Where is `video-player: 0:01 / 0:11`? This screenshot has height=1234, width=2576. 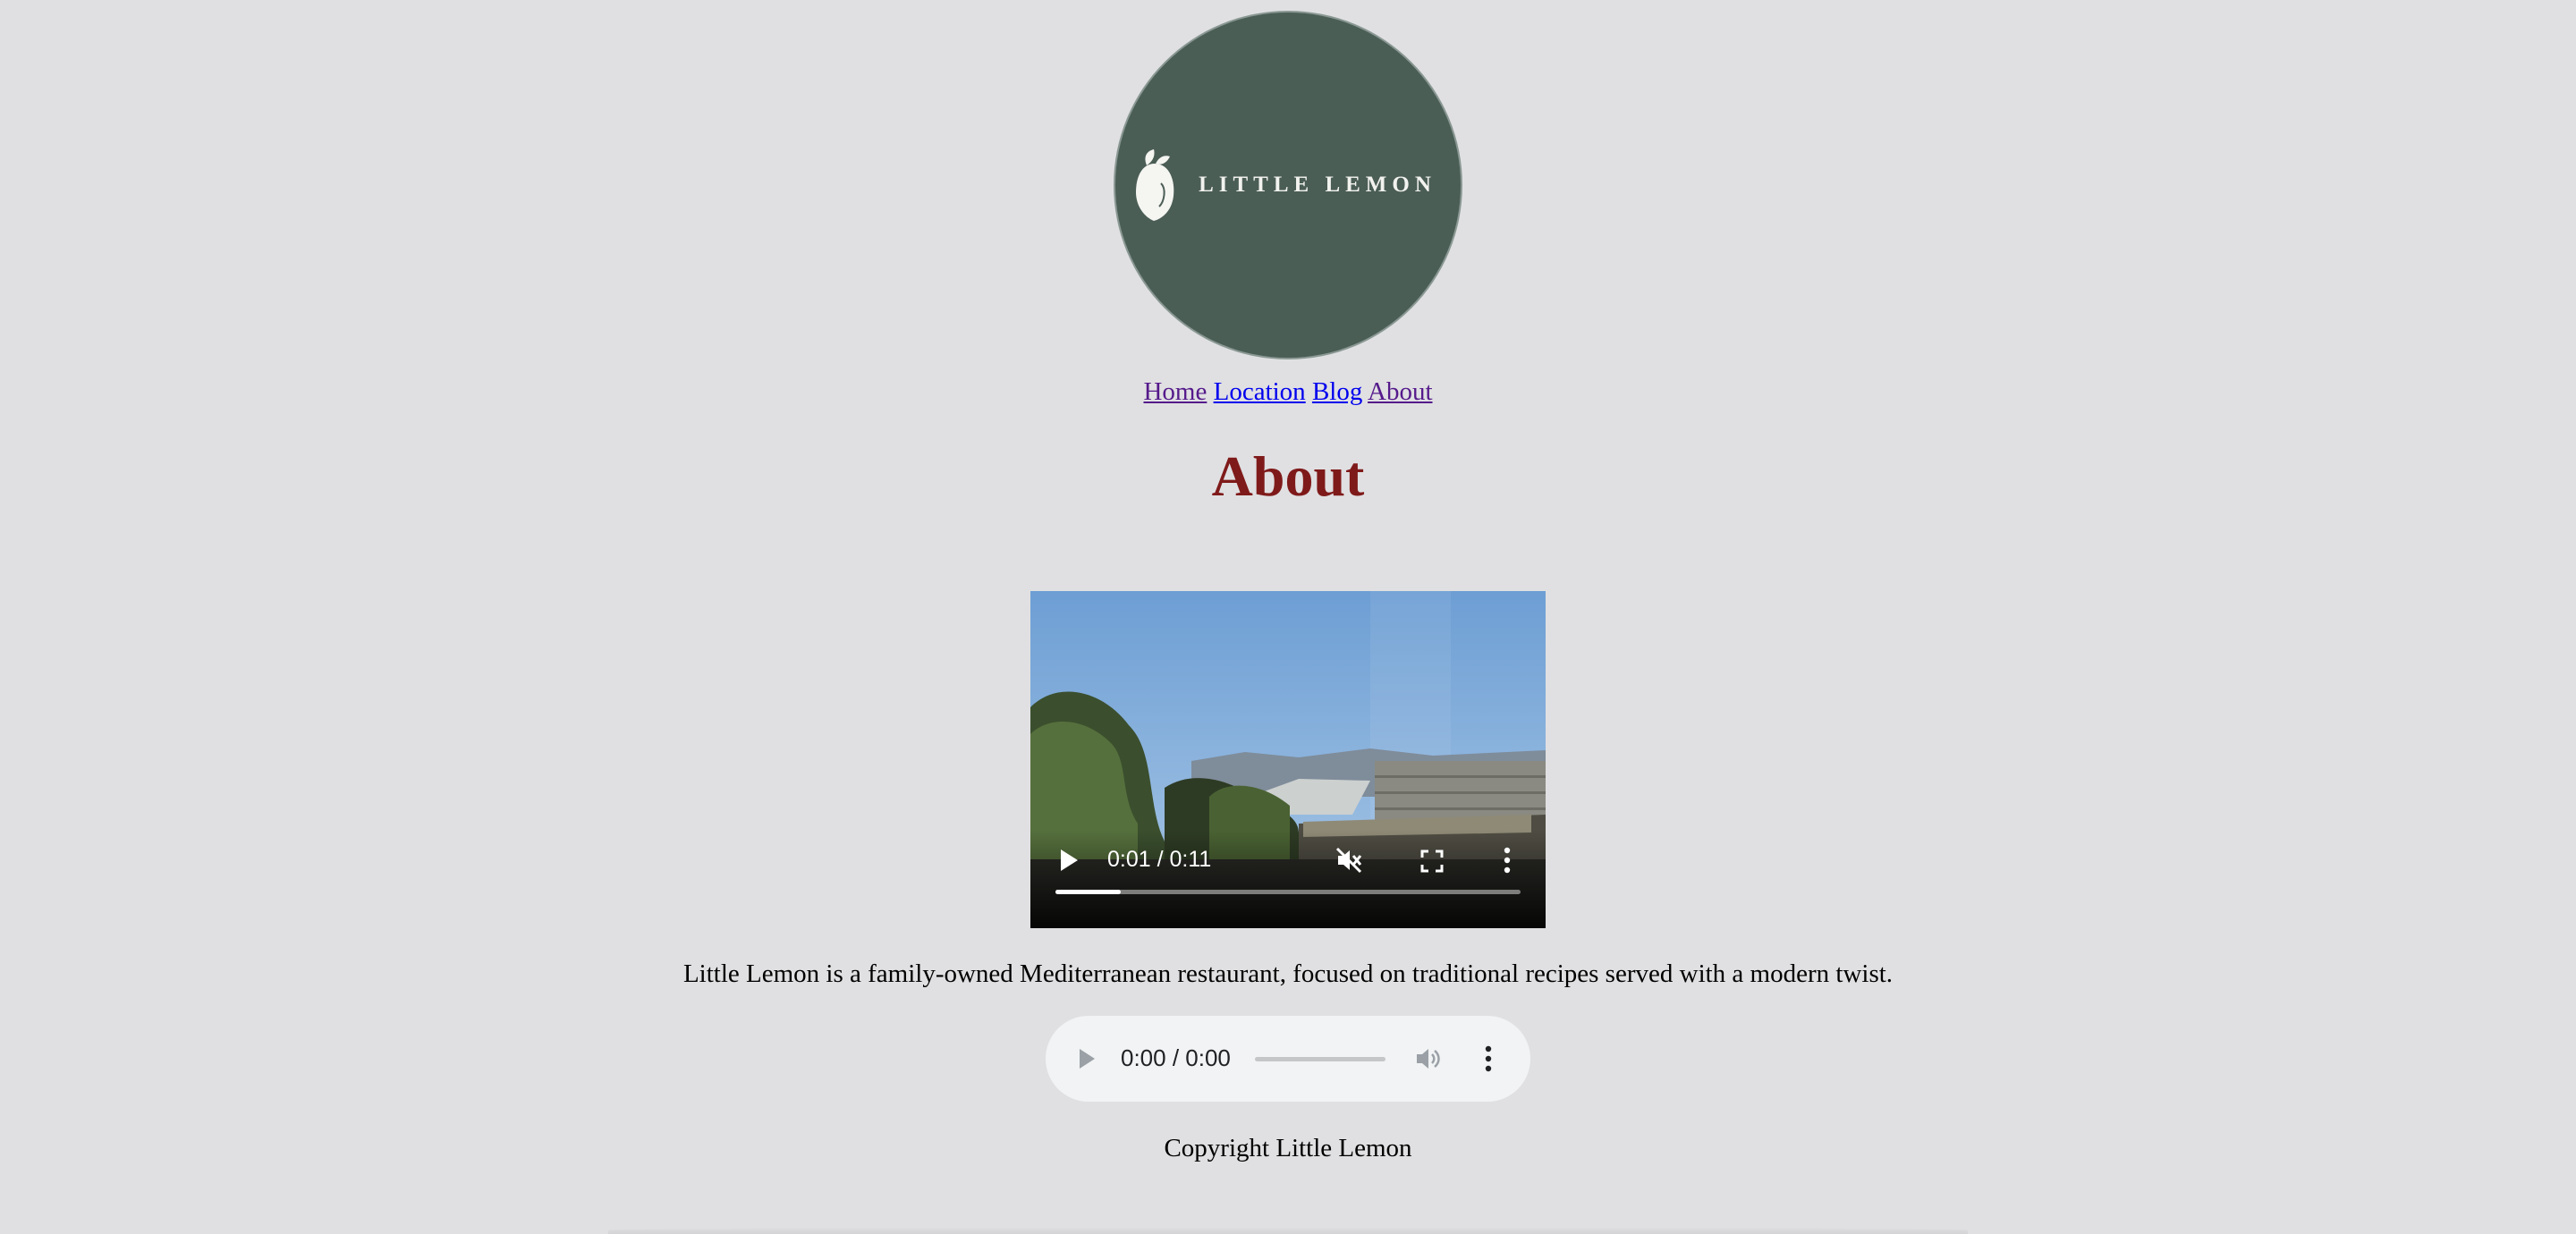 video-player: 0:01 / 0:11 is located at coordinates (1288, 760).